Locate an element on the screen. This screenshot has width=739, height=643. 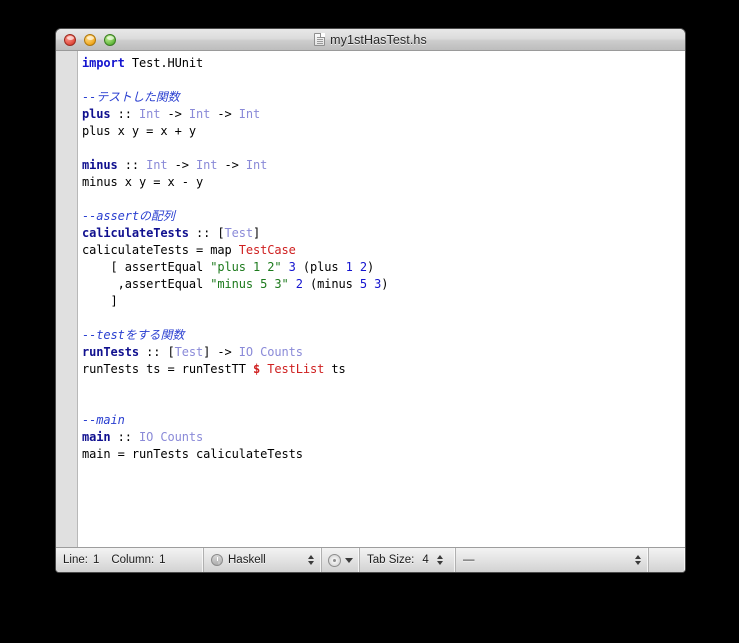
code-token: plus x y = x + y is located at coordinates (139, 131).